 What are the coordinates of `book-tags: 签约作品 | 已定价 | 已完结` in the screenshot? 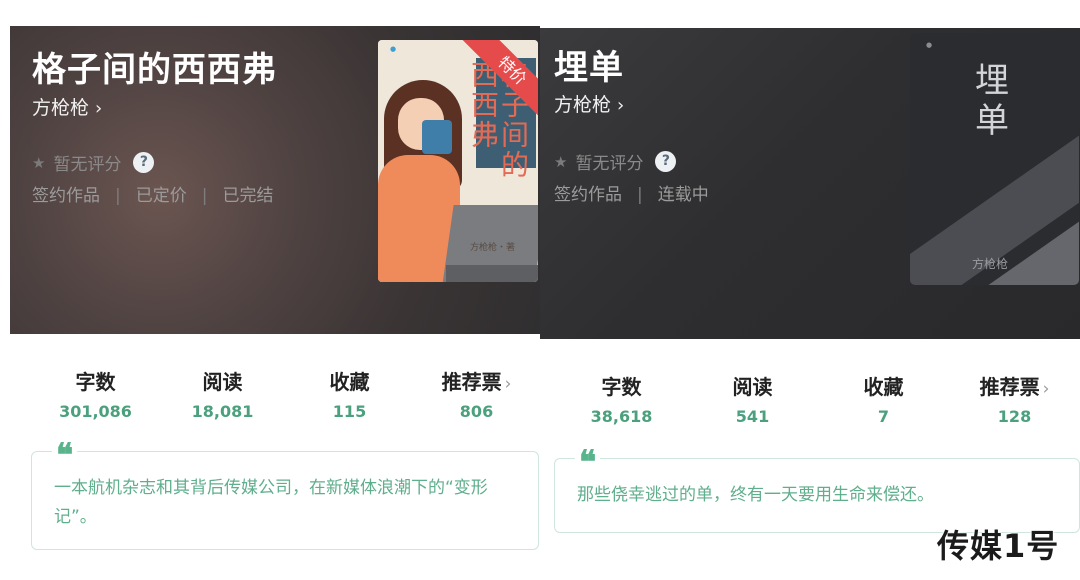 It's located at (152, 193).